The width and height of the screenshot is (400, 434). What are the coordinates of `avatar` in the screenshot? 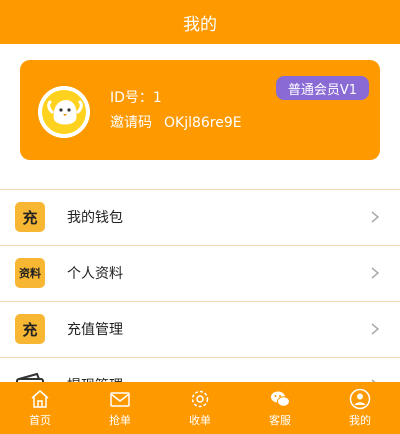 It's located at (64, 112).